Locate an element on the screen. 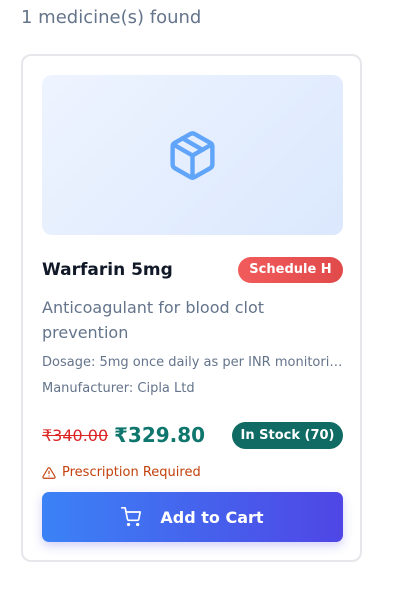  add-to-cart-label: Add to Cart is located at coordinates (212, 517).